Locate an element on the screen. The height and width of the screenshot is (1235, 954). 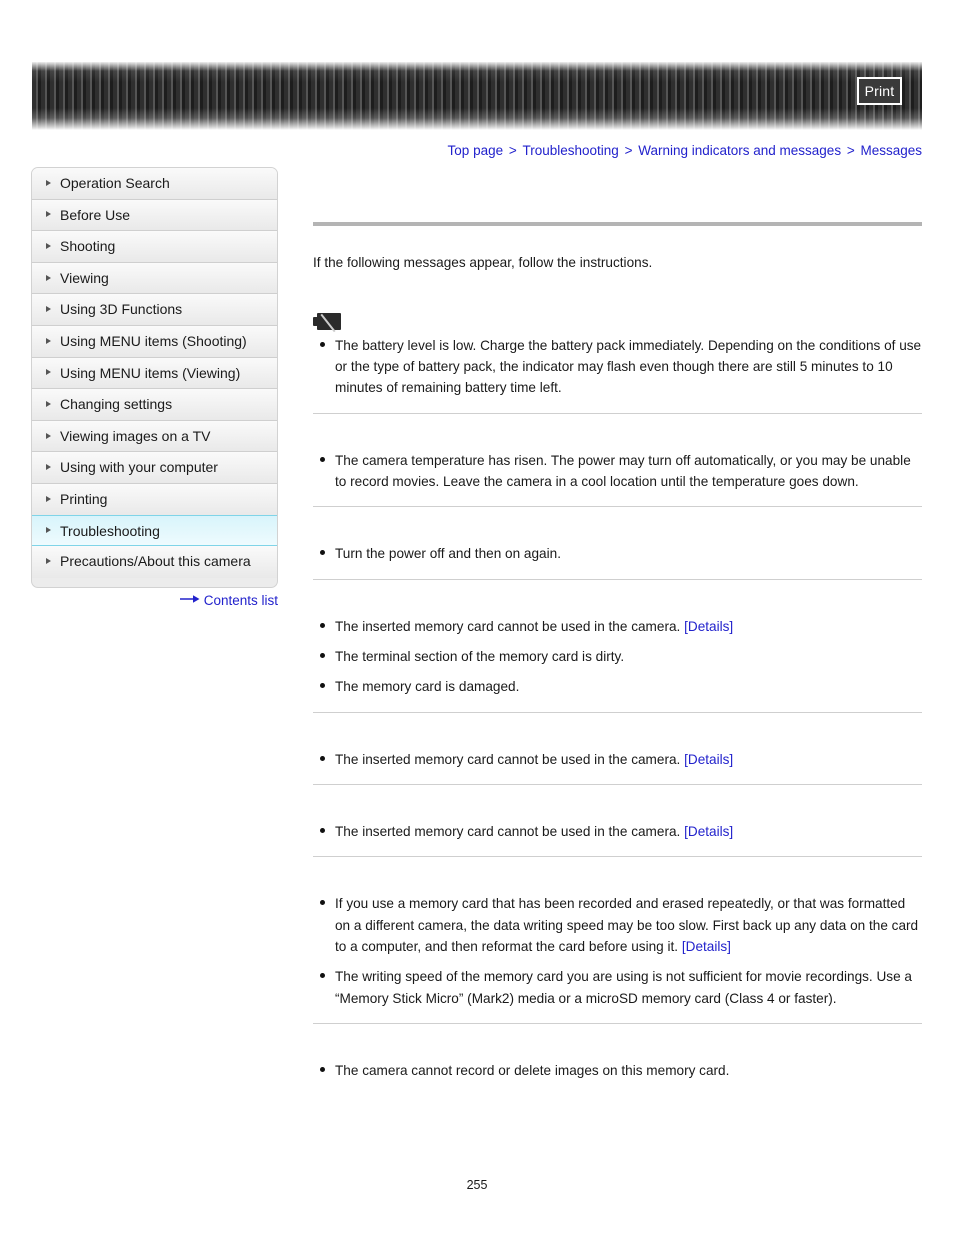
sidebar-item-label: Before Use is located at coordinates (95, 214).